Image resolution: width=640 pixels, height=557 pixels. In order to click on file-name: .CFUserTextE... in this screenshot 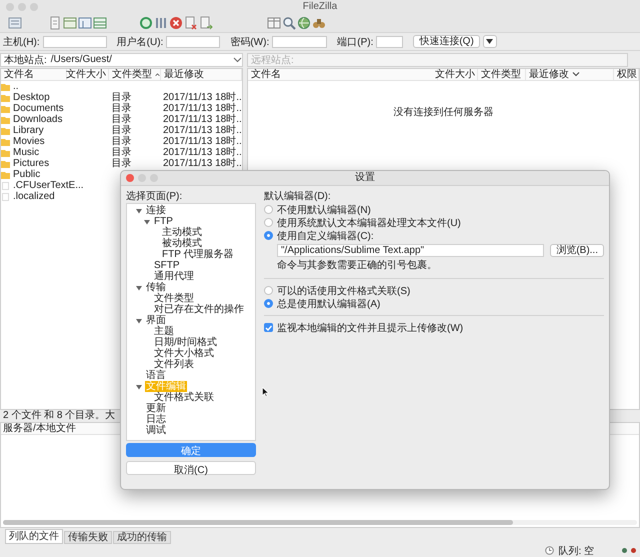, I will do `click(48, 185)`.